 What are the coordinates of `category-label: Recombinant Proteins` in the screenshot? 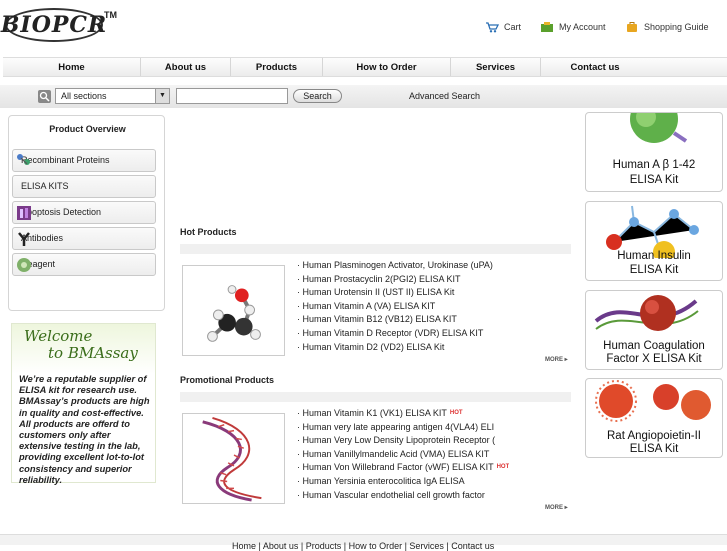 It's located at (65, 160).